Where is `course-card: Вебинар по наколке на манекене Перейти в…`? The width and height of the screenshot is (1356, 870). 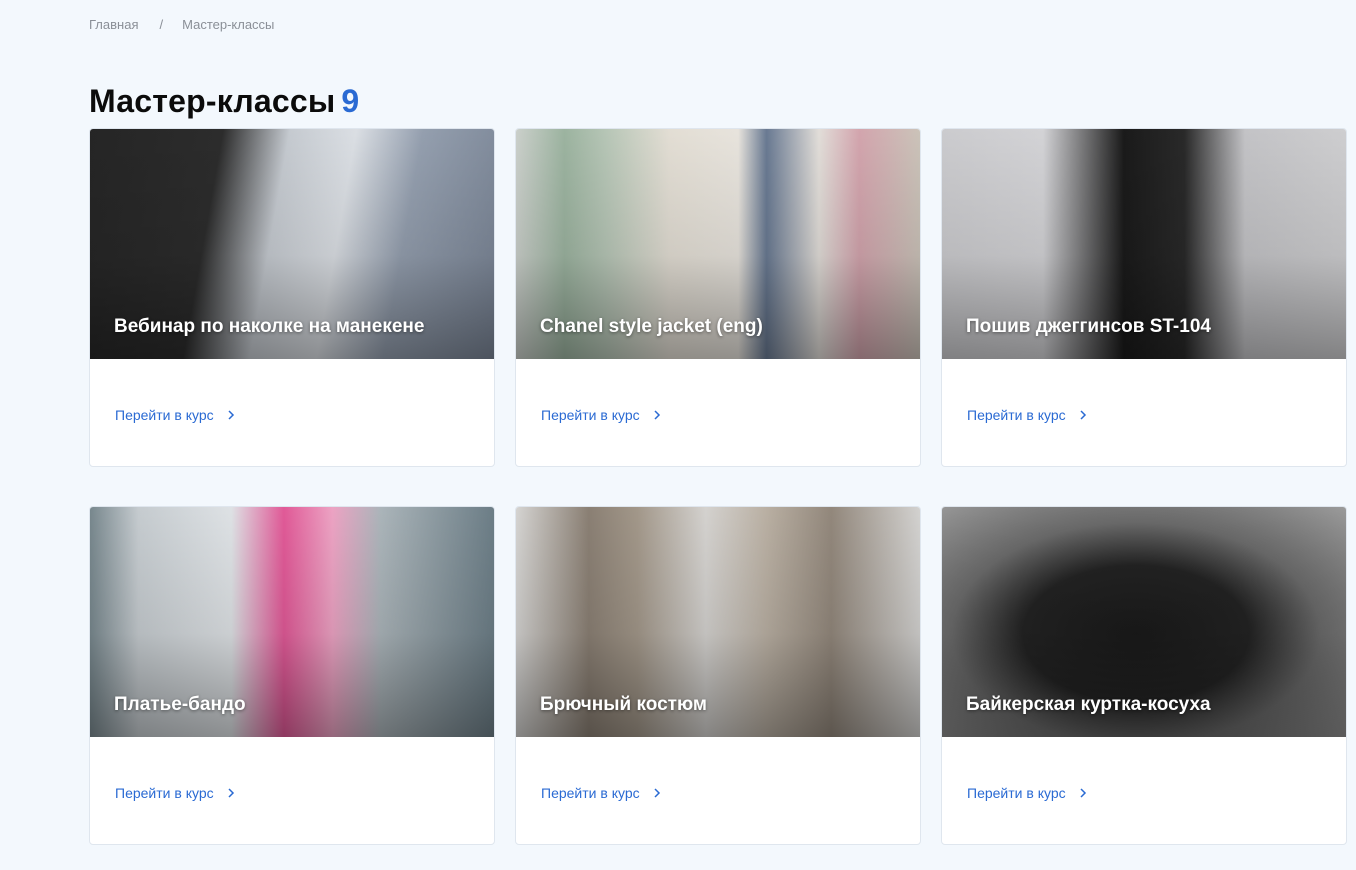 course-card: Вебинар по наколке на манекене Перейти в… is located at coordinates (292, 297).